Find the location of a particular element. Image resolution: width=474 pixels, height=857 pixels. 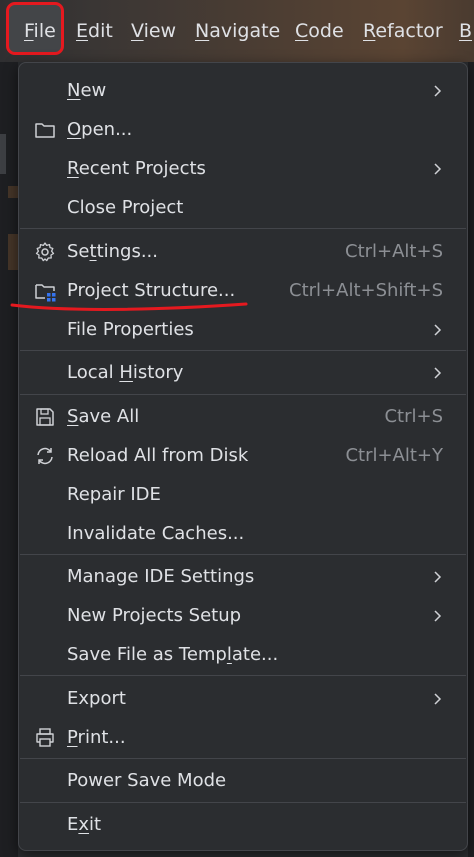

menu-item-save-all: Save All Ctrl+S is located at coordinates (243, 417).